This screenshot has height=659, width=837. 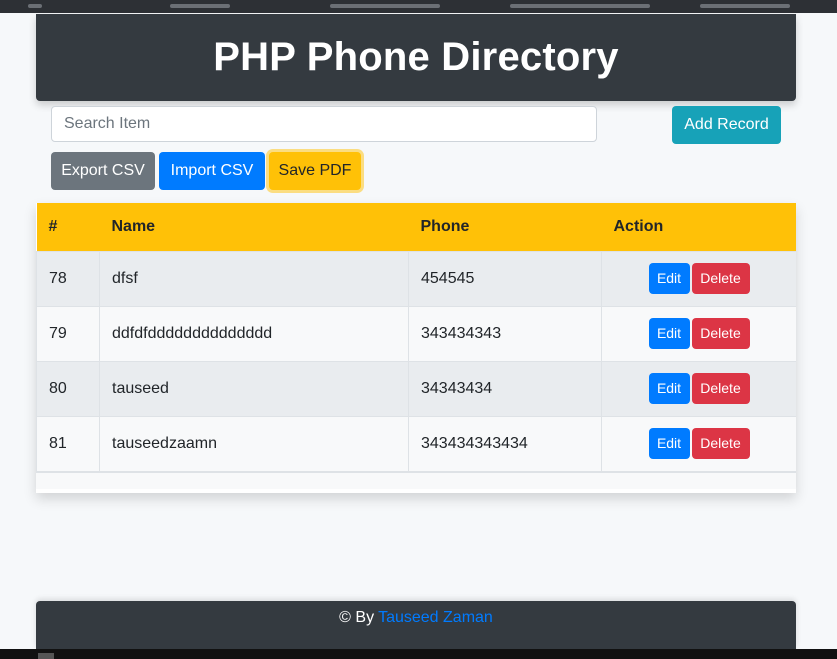 What do you see at coordinates (418, 654) in the screenshot?
I see `taskbar-strip` at bounding box center [418, 654].